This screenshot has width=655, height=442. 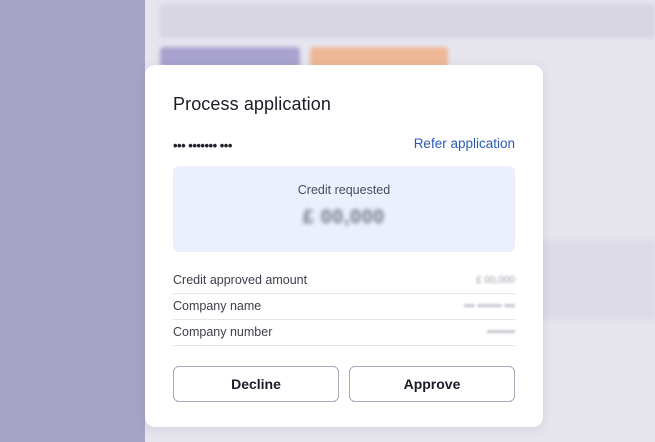 I want to click on credit-requested-label: Credit requested, so click(x=344, y=190).